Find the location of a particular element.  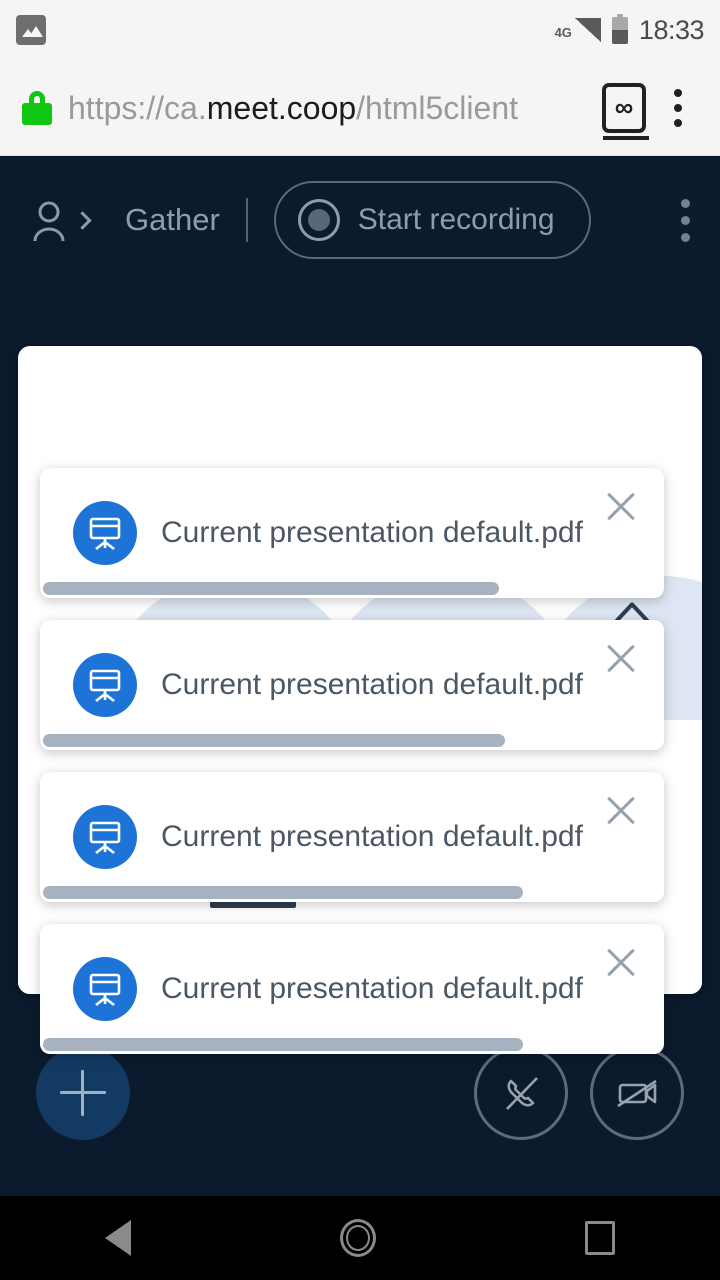

chevron-right-icon is located at coordinates (82, 220).